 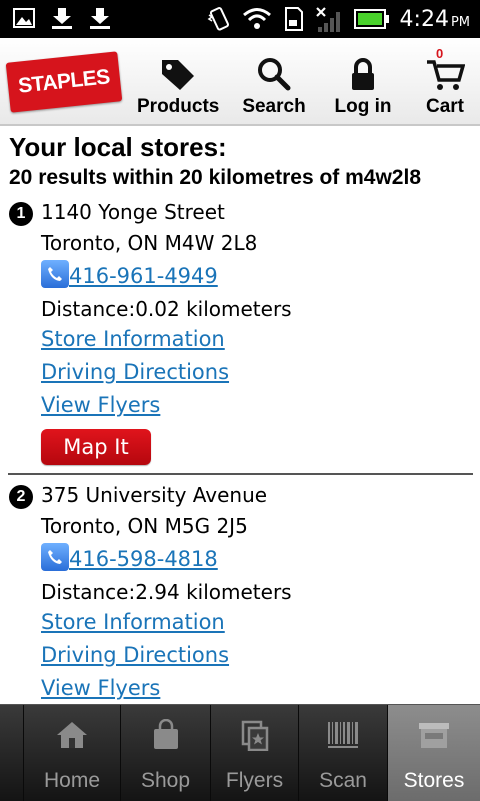 I want to click on tab-scan-label: Scan, so click(x=343, y=780).